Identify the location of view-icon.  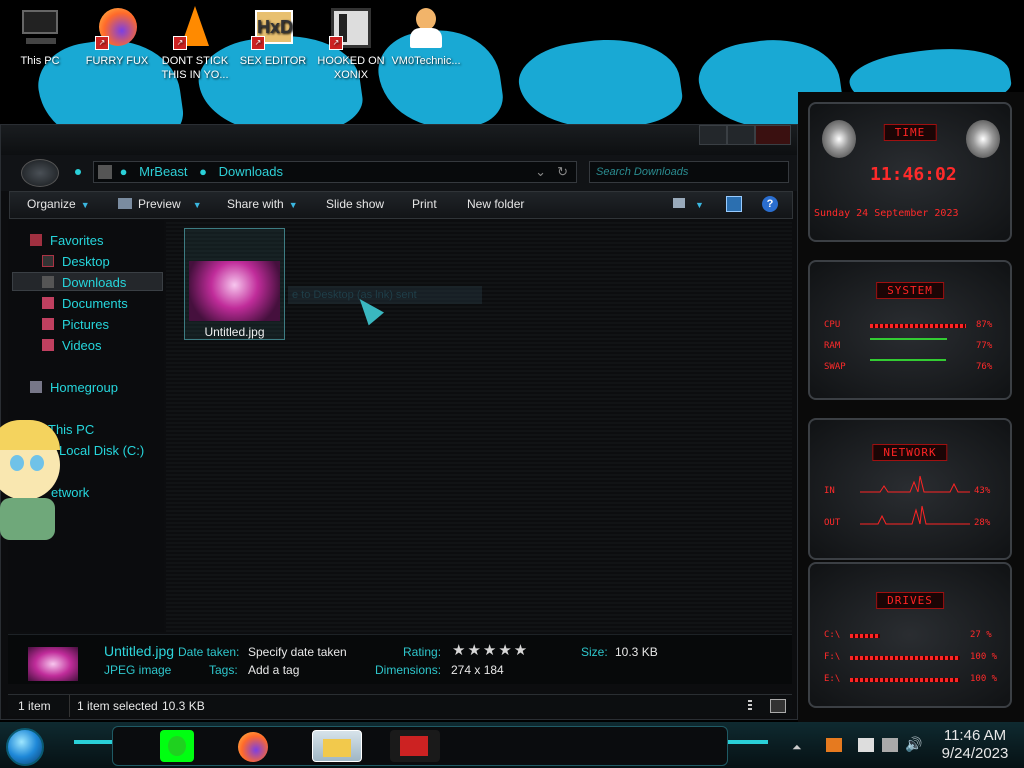
(679, 203).